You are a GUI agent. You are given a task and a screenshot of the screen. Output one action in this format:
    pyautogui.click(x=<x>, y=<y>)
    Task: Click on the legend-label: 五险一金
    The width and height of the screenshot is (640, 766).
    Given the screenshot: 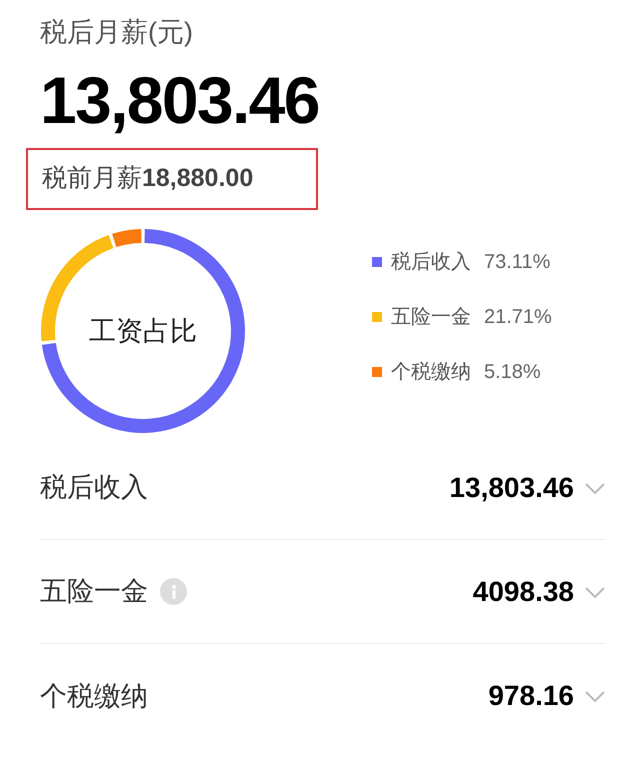 What is the action you would take?
    pyautogui.click(x=431, y=317)
    